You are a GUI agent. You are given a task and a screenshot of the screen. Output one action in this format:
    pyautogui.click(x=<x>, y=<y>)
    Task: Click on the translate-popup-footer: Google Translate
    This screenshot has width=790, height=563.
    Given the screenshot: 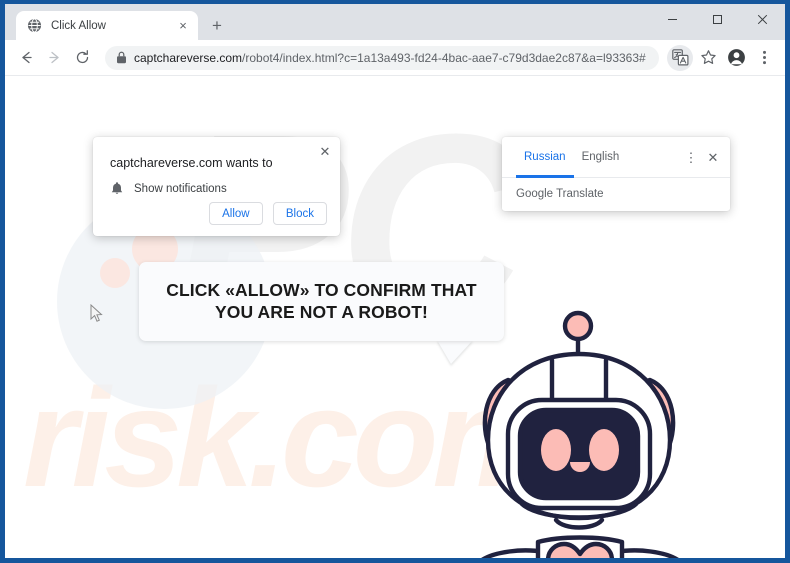 What is the action you would take?
    pyautogui.click(x=616, y=194)
    